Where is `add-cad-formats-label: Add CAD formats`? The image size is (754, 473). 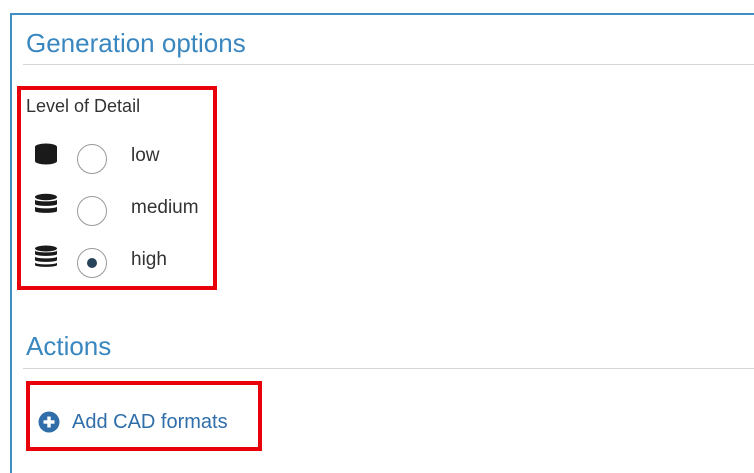 add-cad-formats-label: Add CAD formats is located at coordinates (150, 421).